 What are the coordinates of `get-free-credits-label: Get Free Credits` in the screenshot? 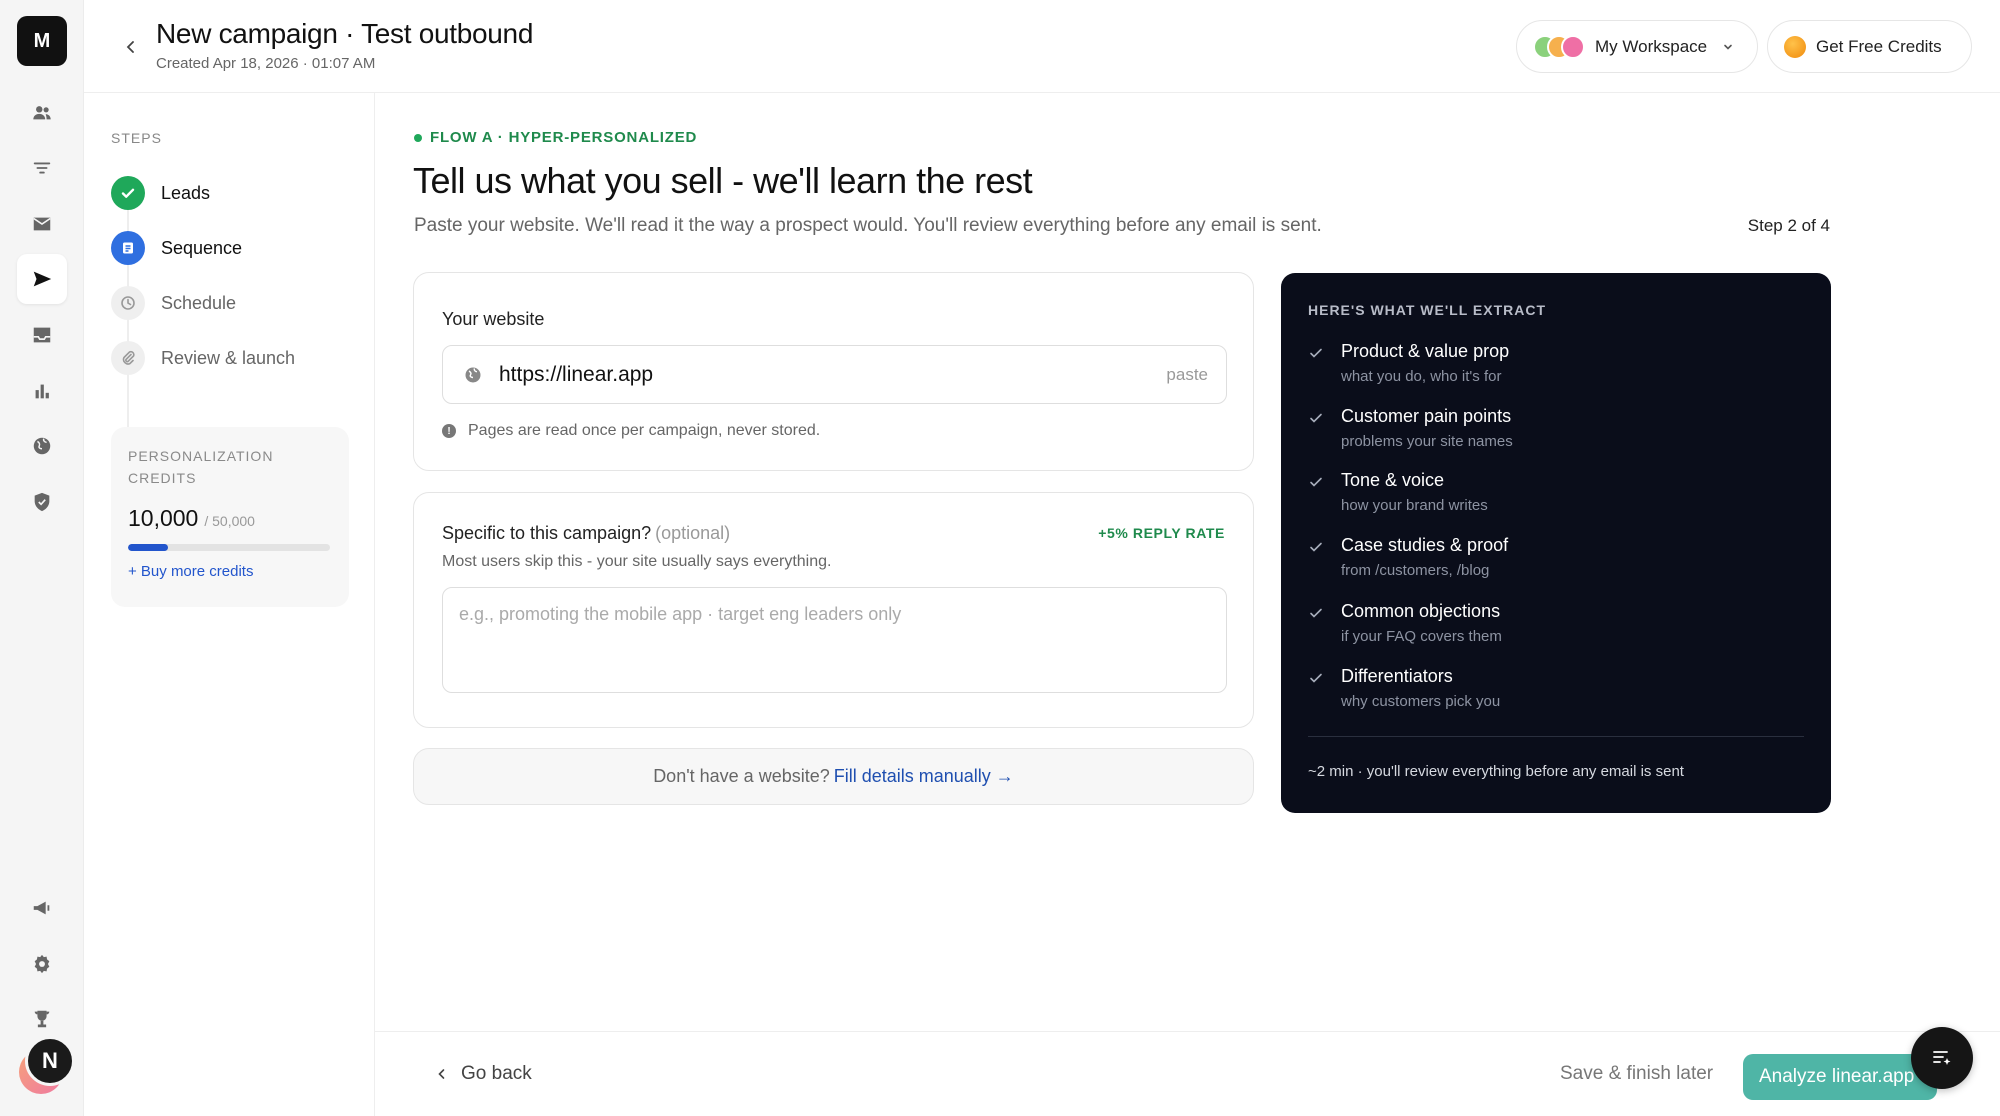 It's located at (1879, 46).